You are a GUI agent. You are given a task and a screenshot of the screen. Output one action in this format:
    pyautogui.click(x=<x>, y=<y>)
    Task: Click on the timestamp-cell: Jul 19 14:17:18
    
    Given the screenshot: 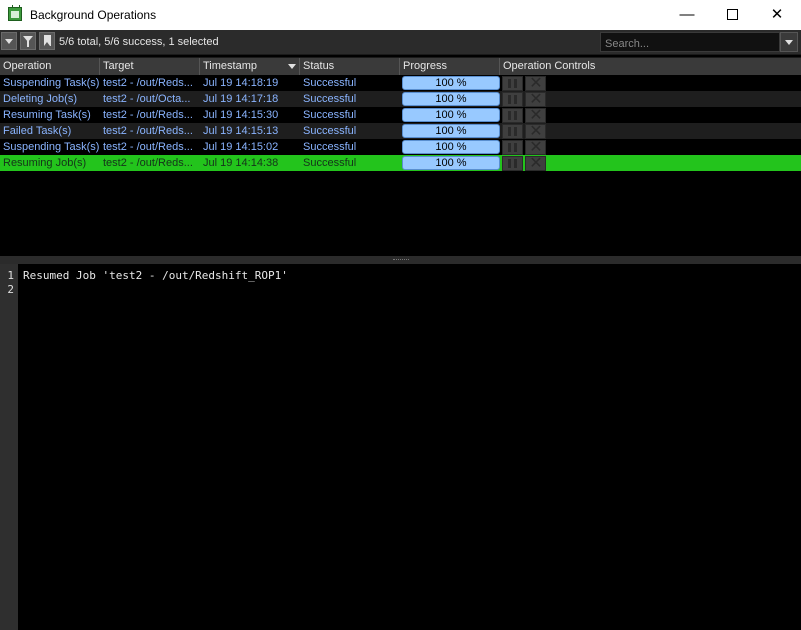 What is the action you would take?
    pyautogui.click(x=241, y=99)
    